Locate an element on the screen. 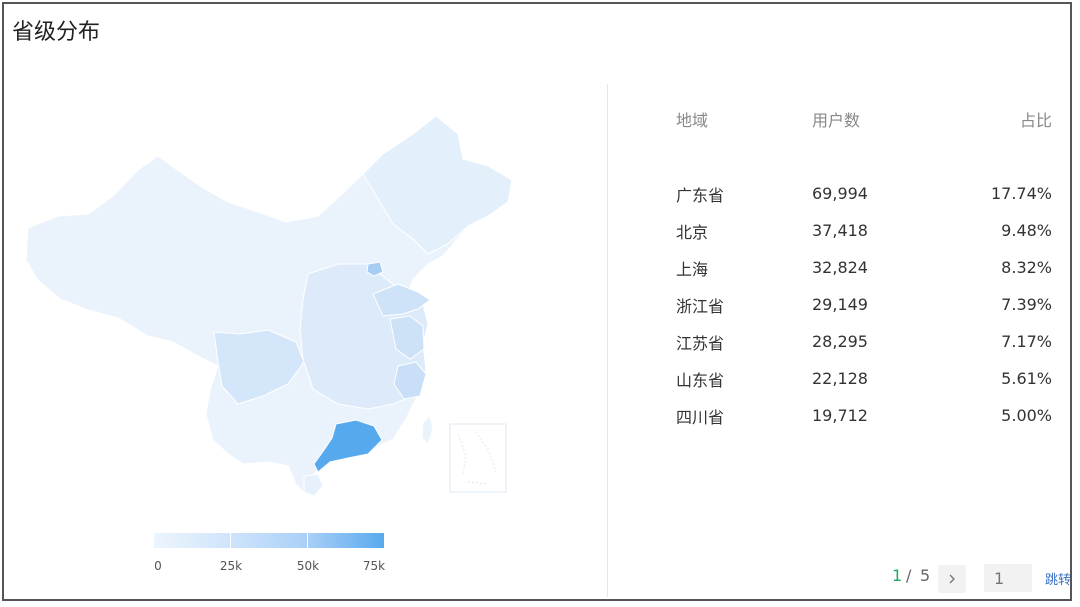 The height and width of the screenshot is (607, 1080). header-users: 用户数 is located at coordinates (836, 120).